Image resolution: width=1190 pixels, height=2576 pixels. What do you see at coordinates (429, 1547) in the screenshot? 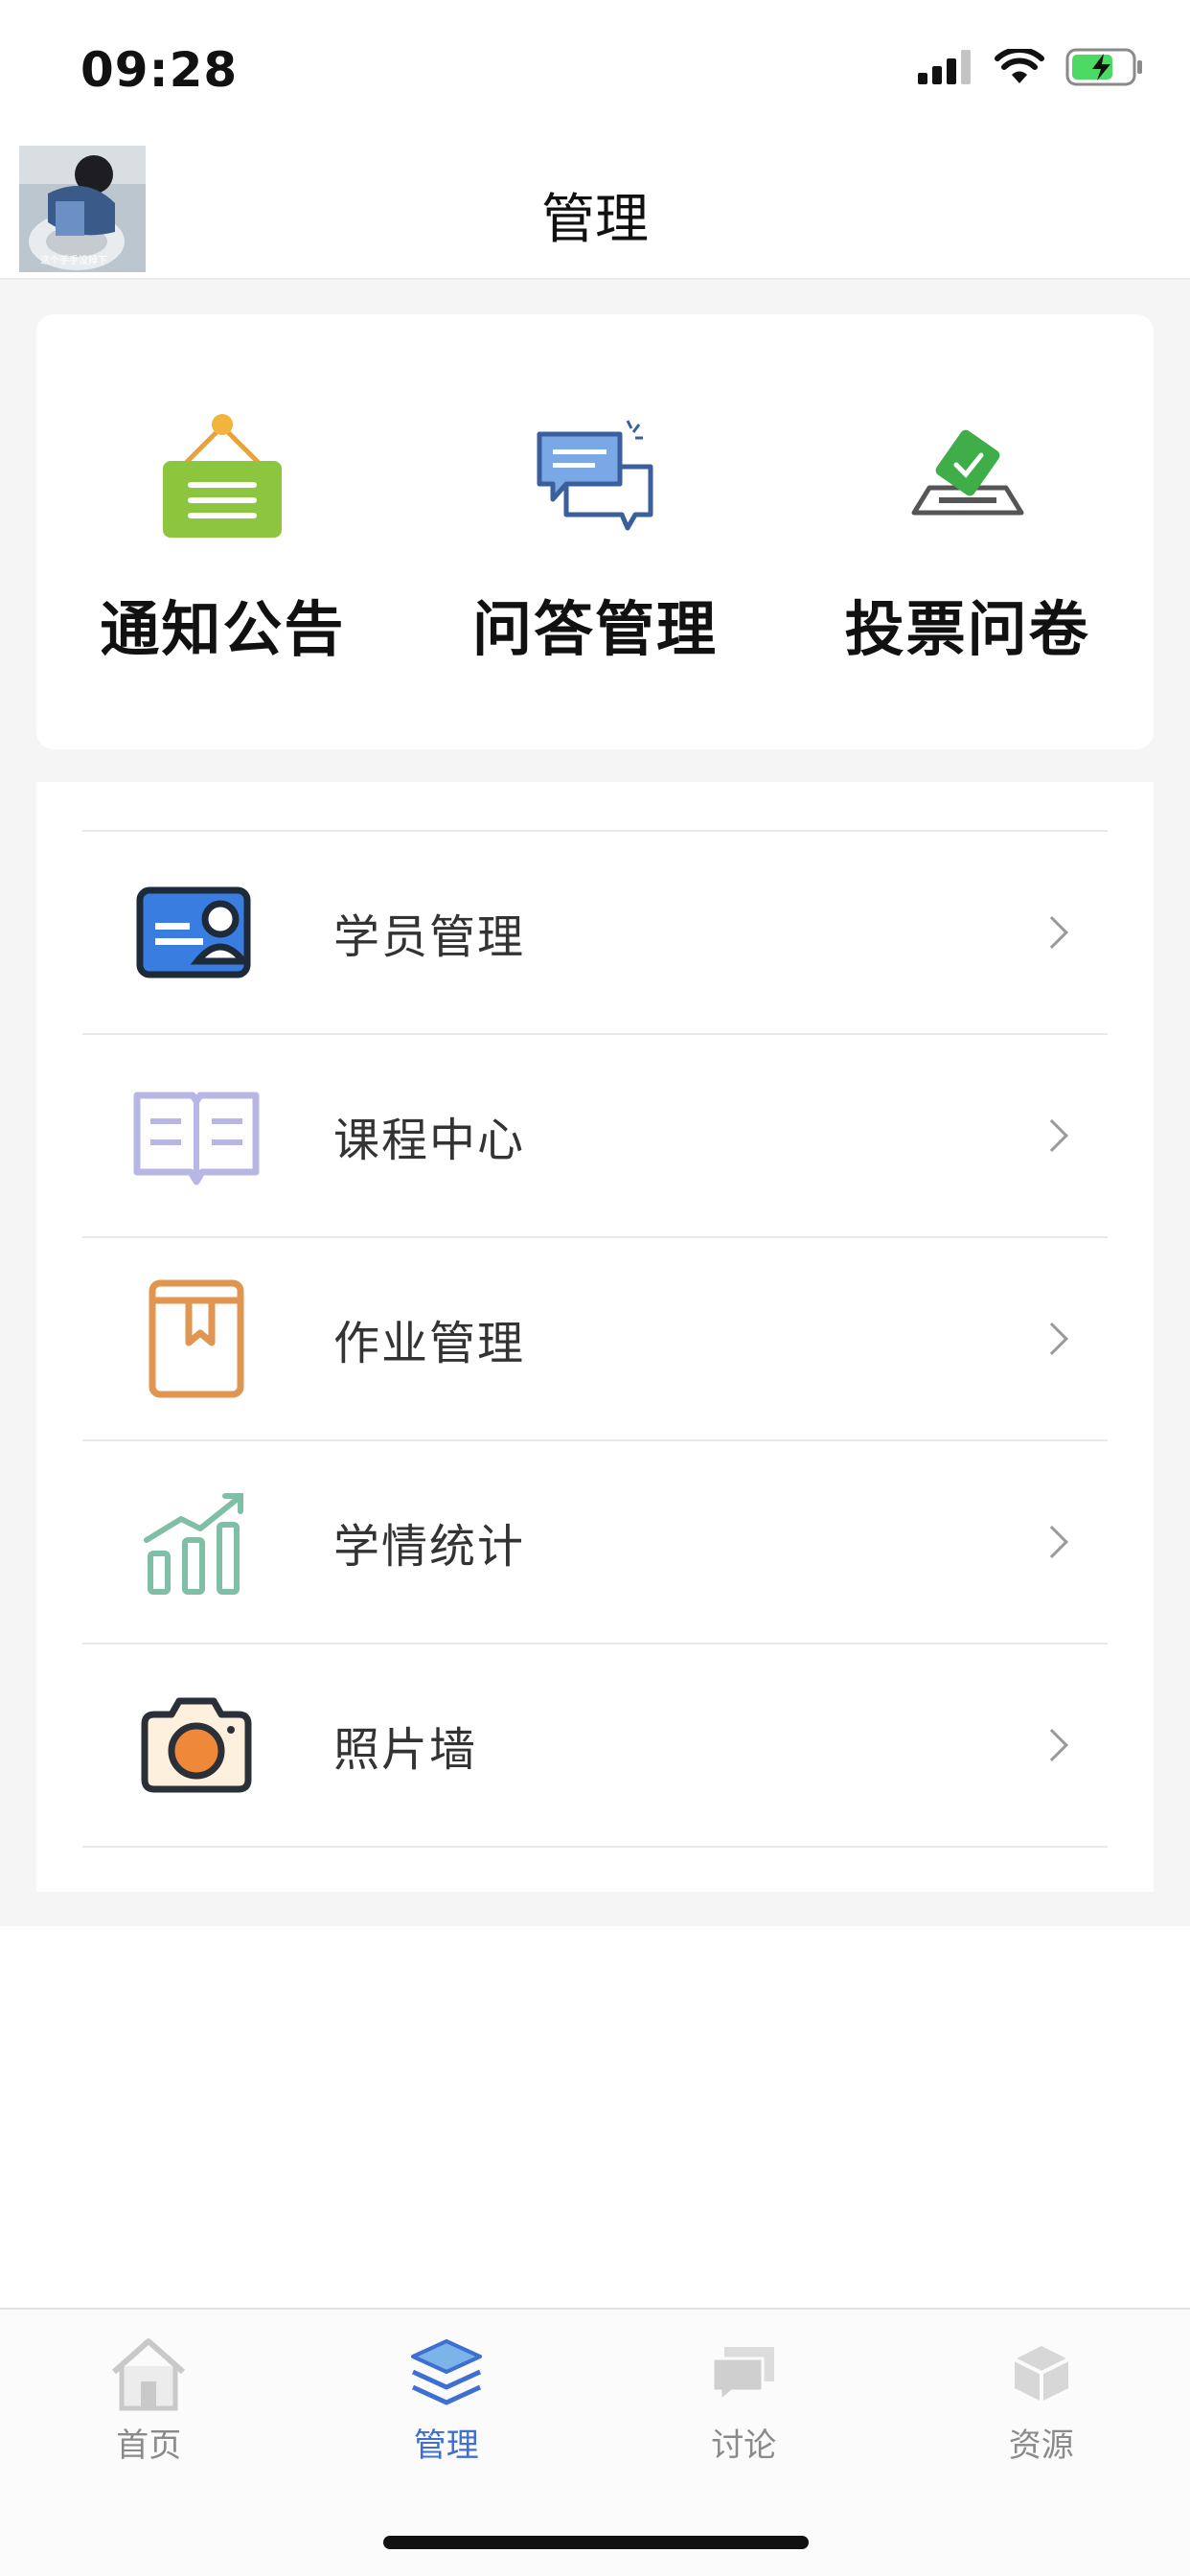
I see `menu-item-label: 学情统计` at bounding box center [429, 1547].